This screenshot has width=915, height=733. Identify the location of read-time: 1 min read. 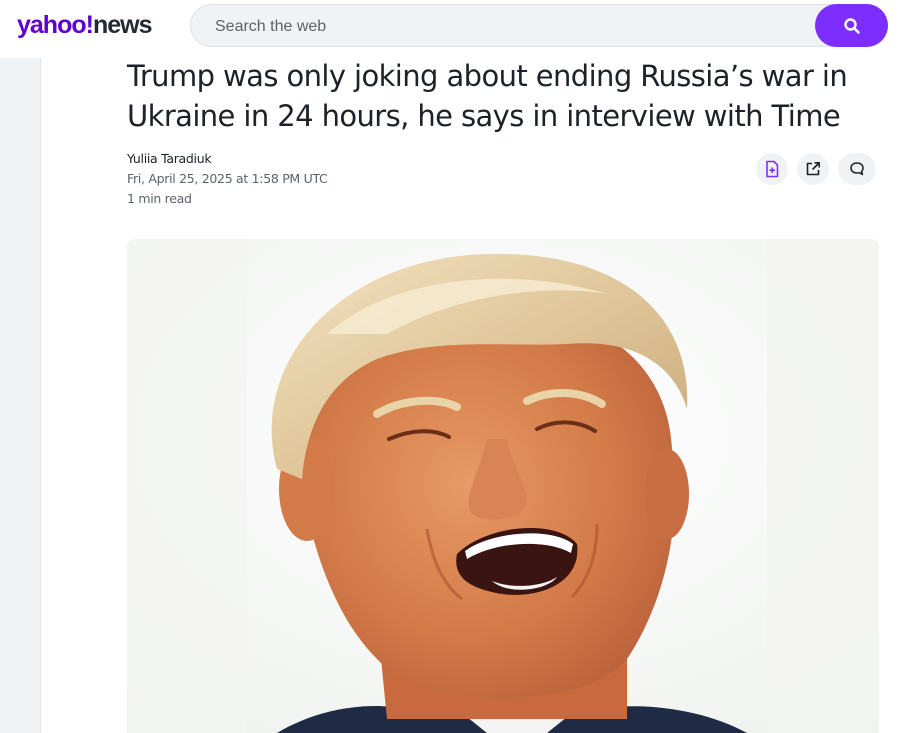
(159, 198).